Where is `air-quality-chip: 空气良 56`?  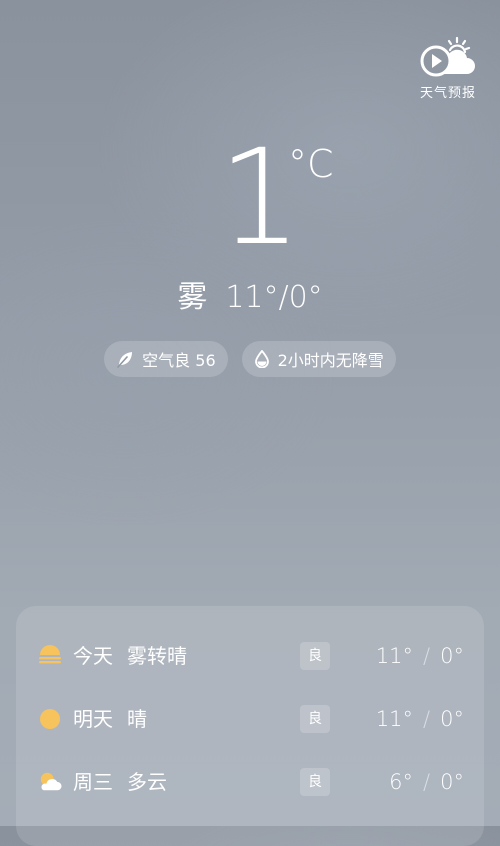
air-quality-chip: 空气良 56 is located at coordinates (166, 359).